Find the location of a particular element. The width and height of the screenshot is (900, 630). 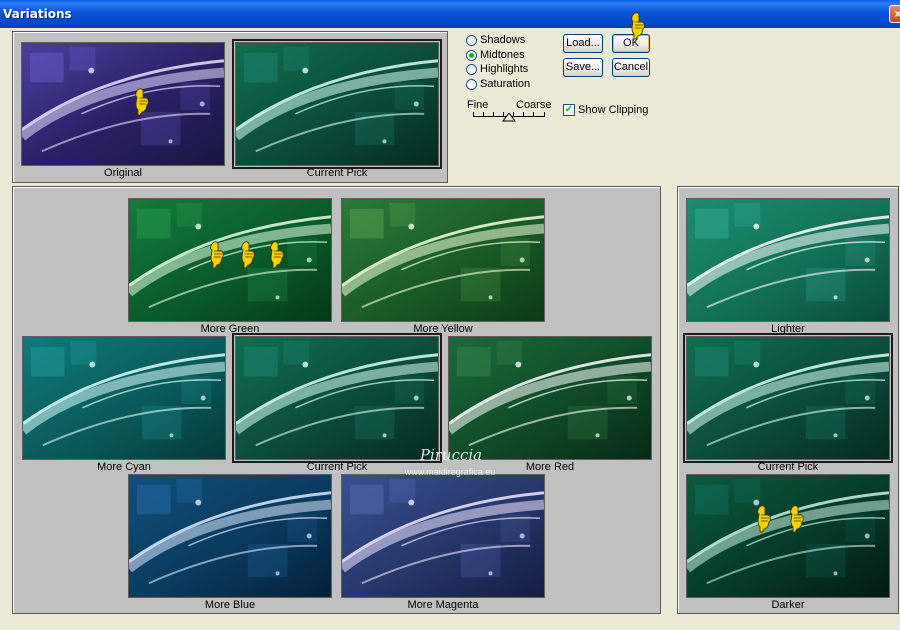

close-button: × is located at coordinates (894, 14).